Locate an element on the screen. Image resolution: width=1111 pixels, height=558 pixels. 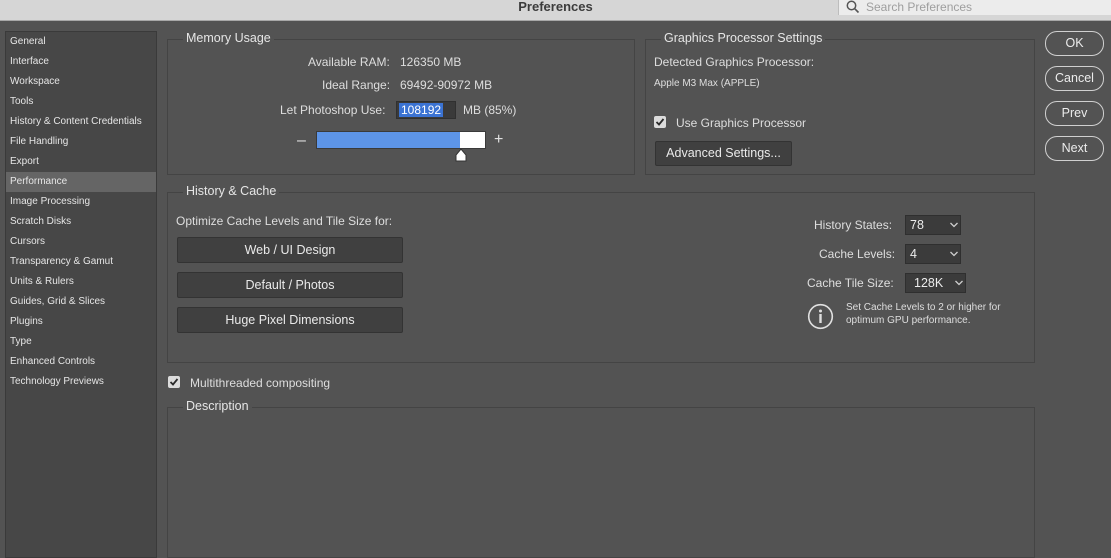
sidebar-item-enhanced-controls: Enhanced Controls is located at coordinates (81, 362).